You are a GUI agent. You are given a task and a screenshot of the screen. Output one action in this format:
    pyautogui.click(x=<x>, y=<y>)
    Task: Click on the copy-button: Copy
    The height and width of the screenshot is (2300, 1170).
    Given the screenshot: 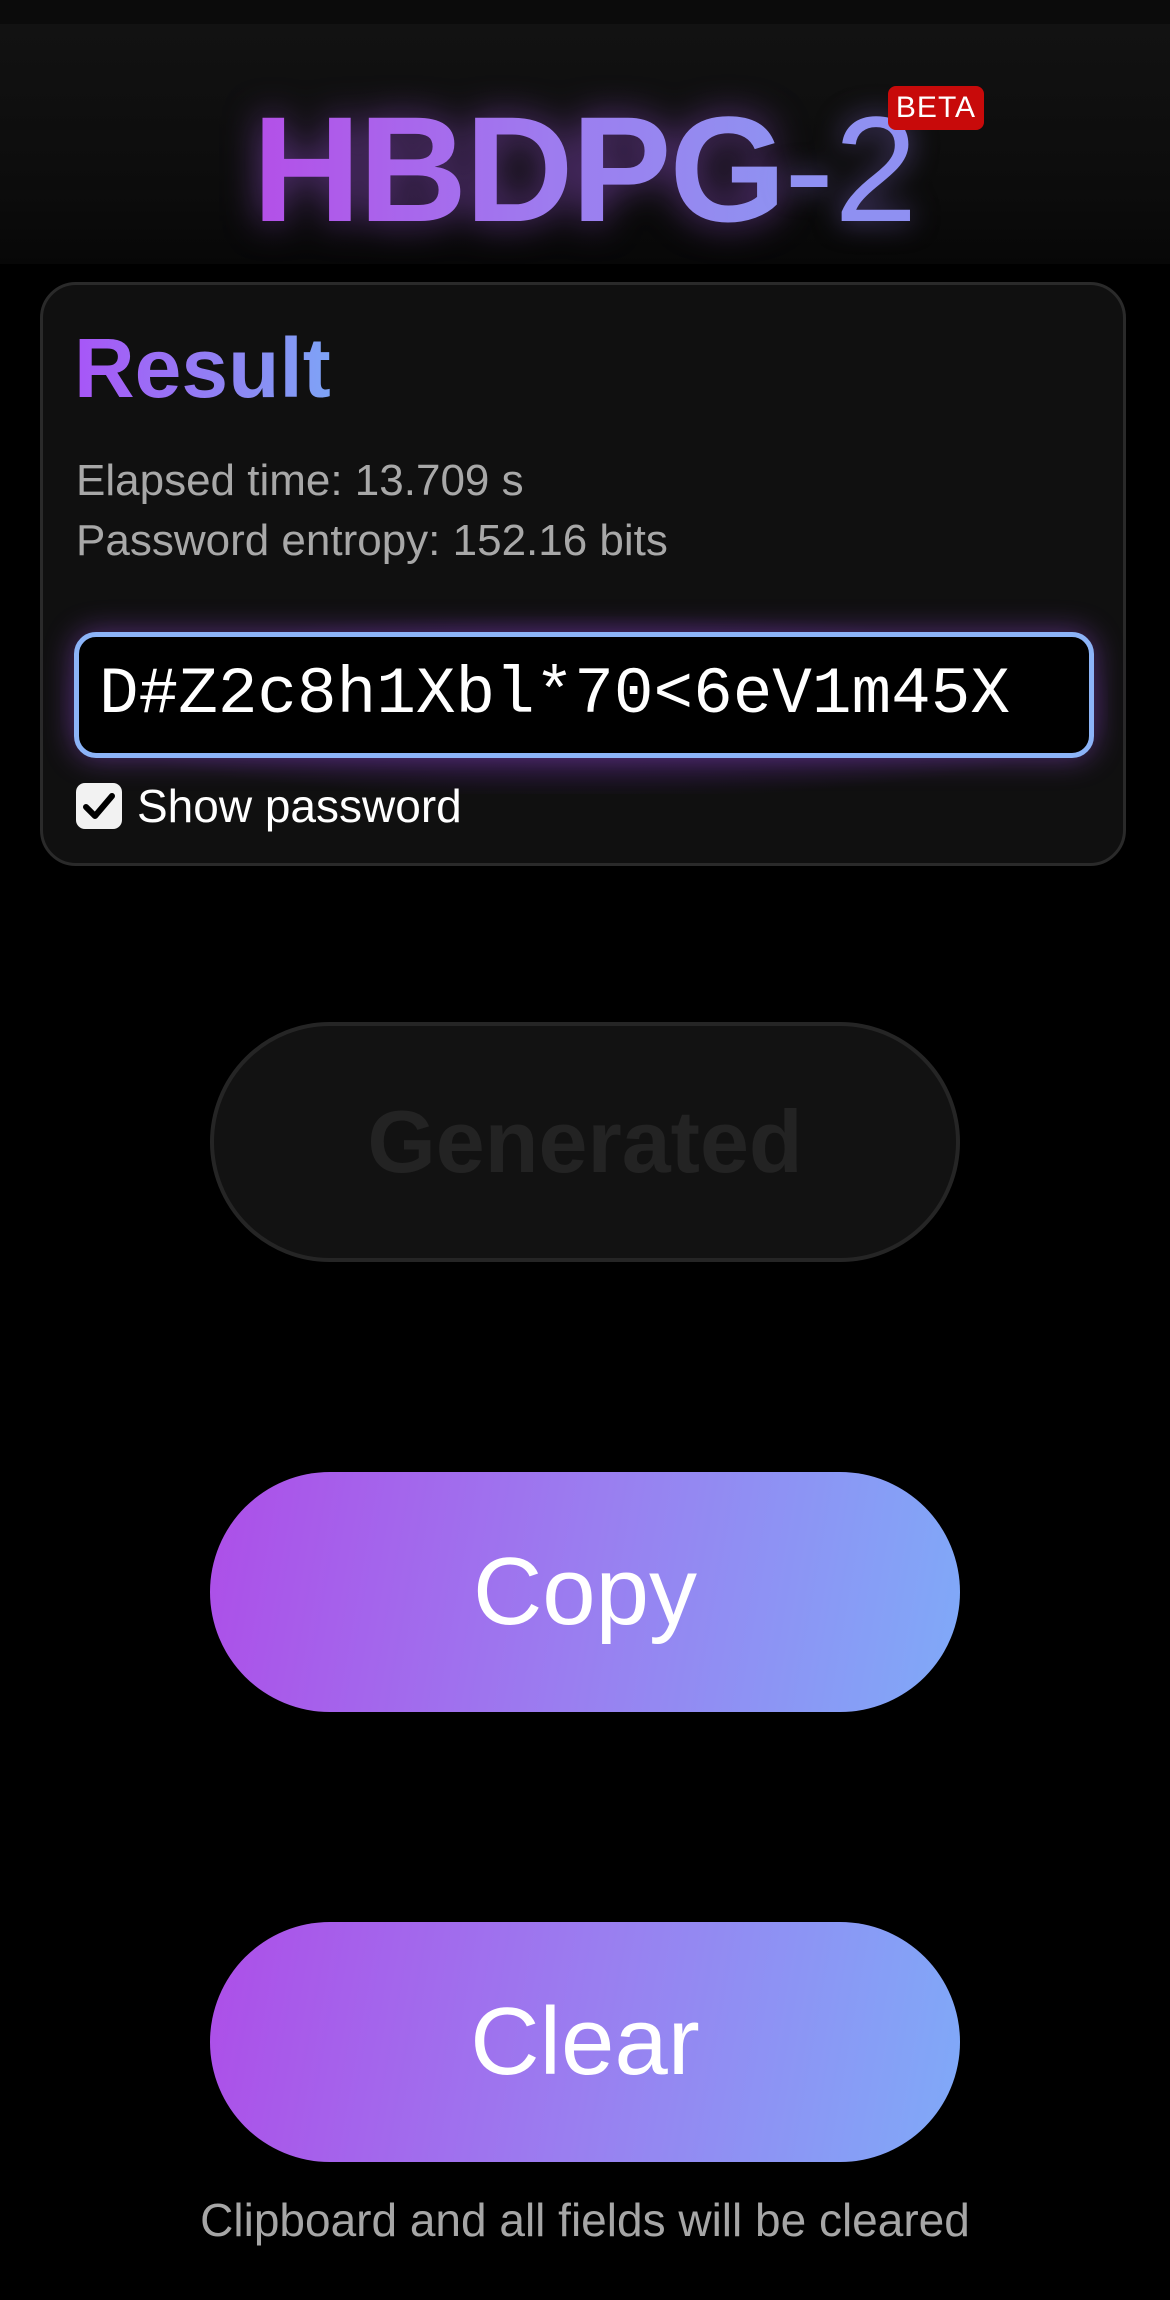 What is the action you would take?
    pyautogui.click(x=585, y=1592)
    